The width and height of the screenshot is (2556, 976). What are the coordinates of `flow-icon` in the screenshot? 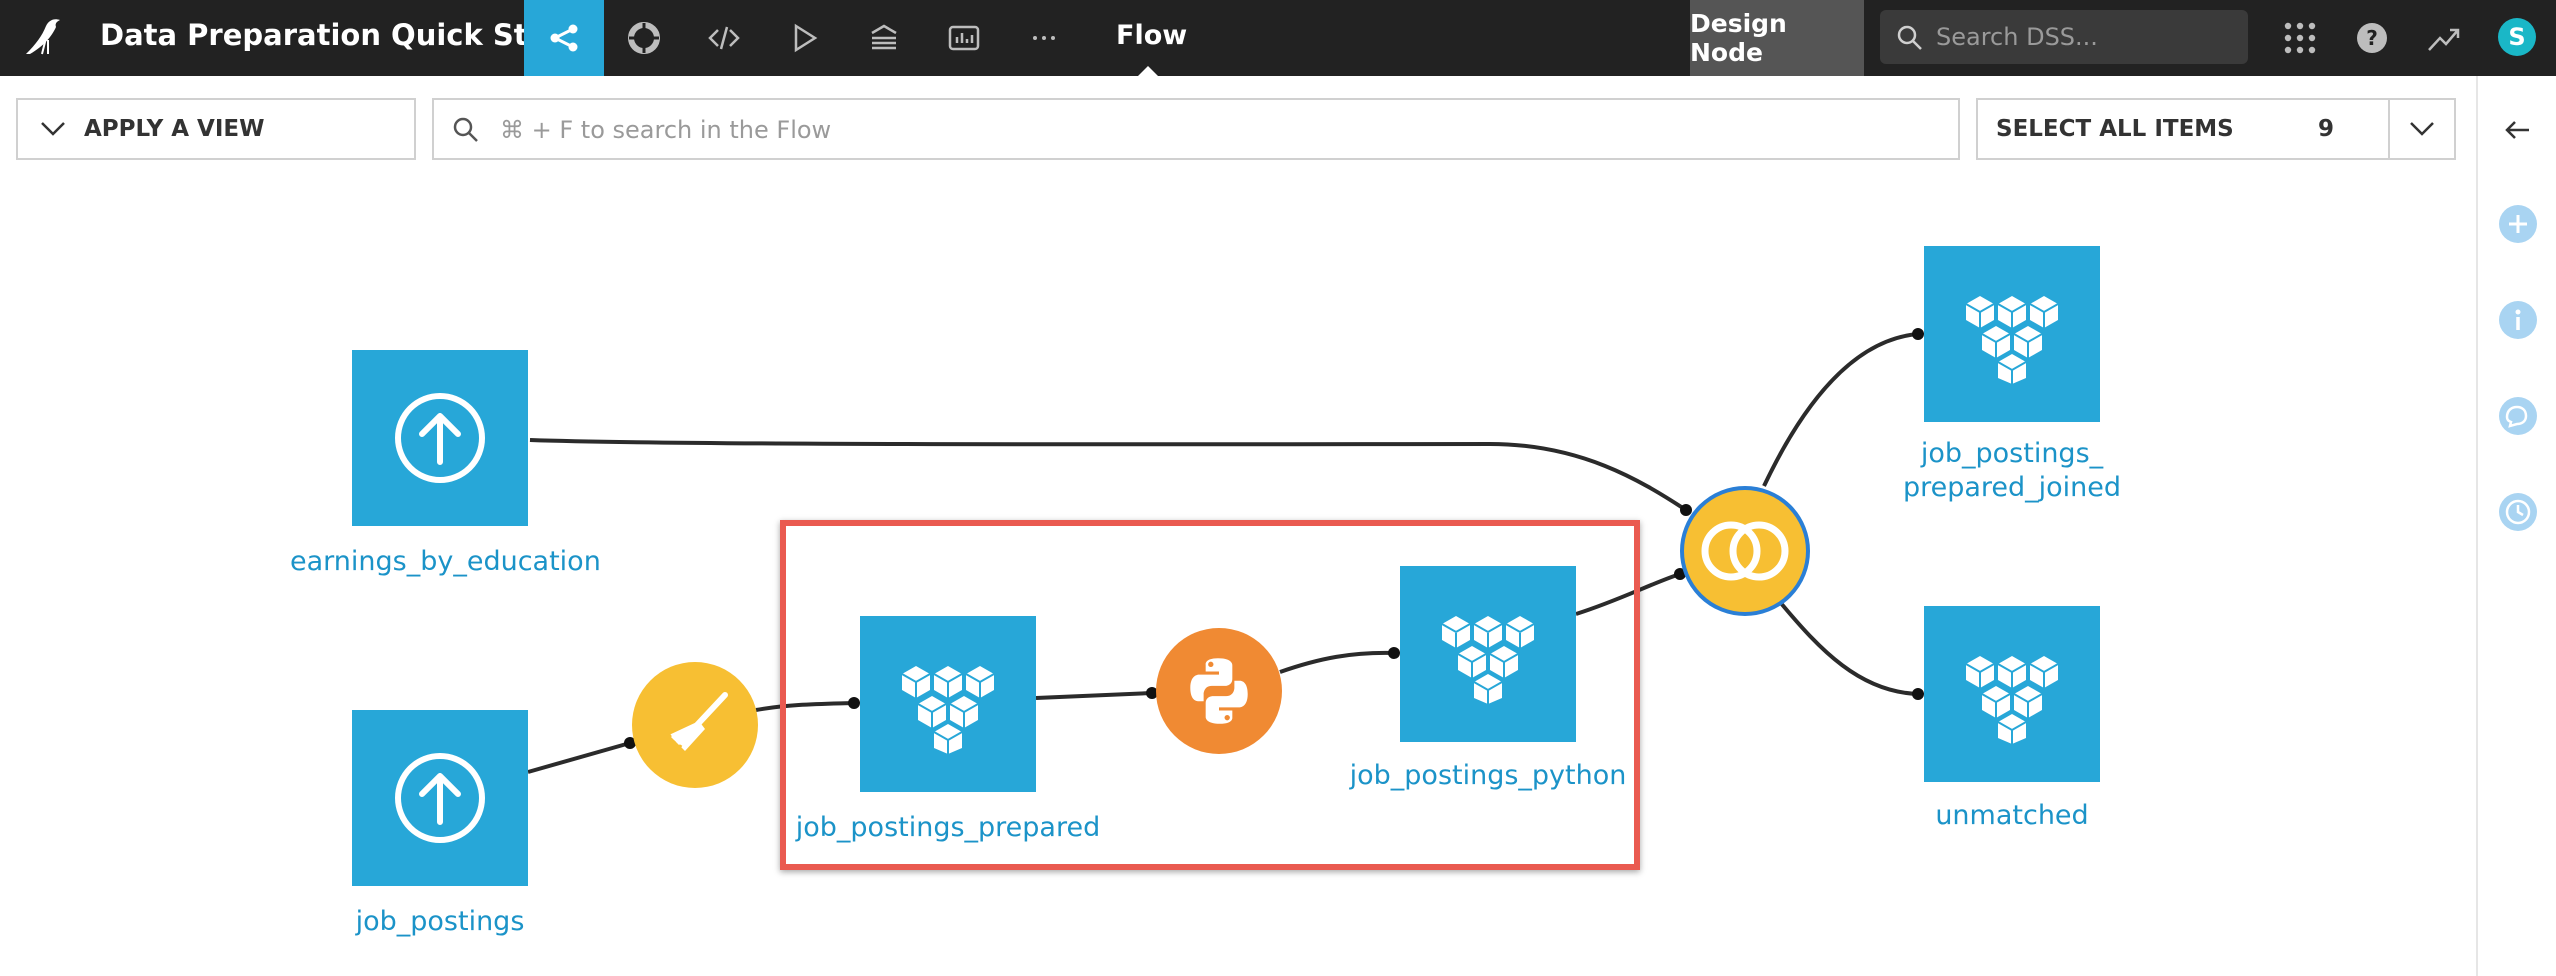 It's located at (564, 38).